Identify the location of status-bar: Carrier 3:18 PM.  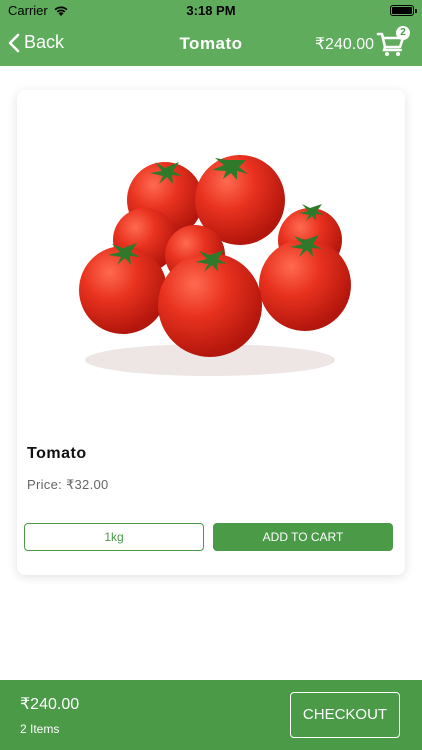
(211, 11).